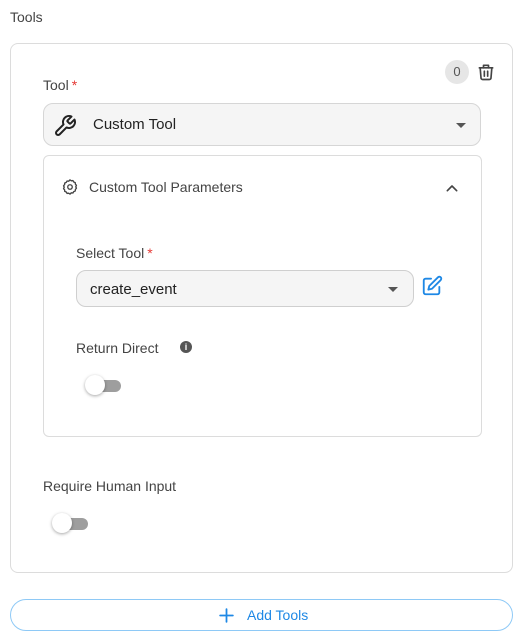  Describe the element at coordinates (432, 286) in the screenshot. I see `edit-icon` at that location.